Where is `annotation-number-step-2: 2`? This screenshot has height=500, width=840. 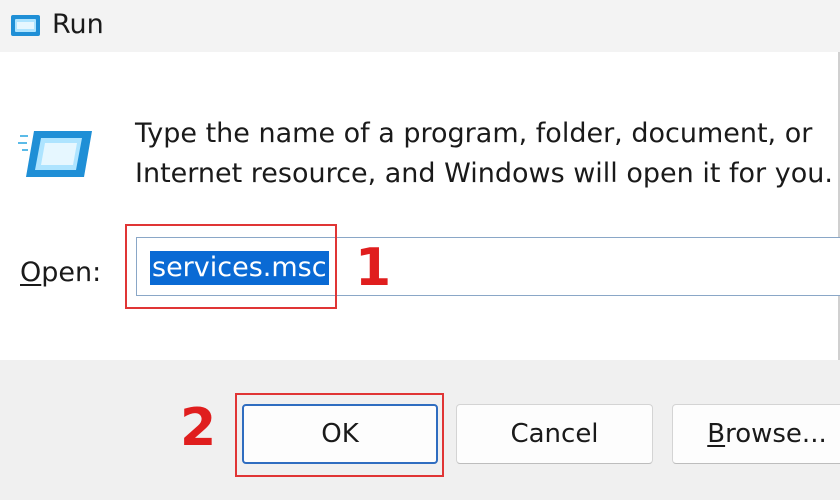
annotation-number-step-2: 2 is located at coordinates (198, 428).